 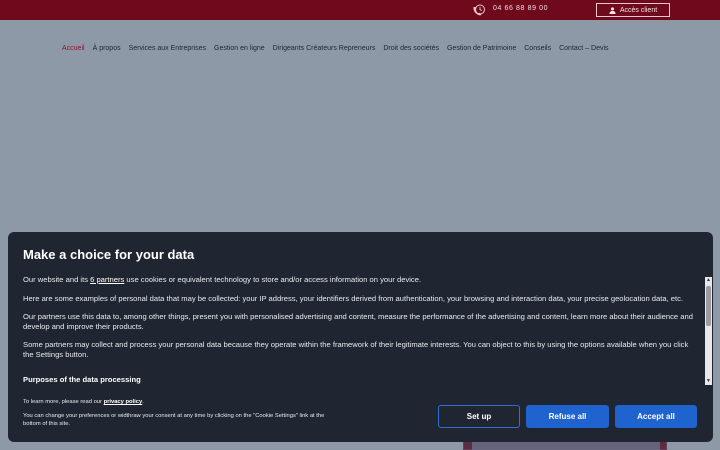 I want to click on nav-item-dirigeants: Dirigeants Créateurs Repreneurs, so click(x=324, y=48).